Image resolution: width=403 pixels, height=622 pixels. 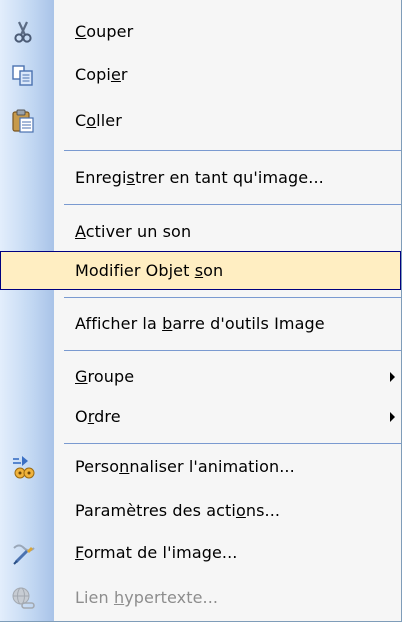 What do you see at coordinates (23, 467) in the screenshot?
I see `custom-animation-icon` at bounding box center [23, 467].